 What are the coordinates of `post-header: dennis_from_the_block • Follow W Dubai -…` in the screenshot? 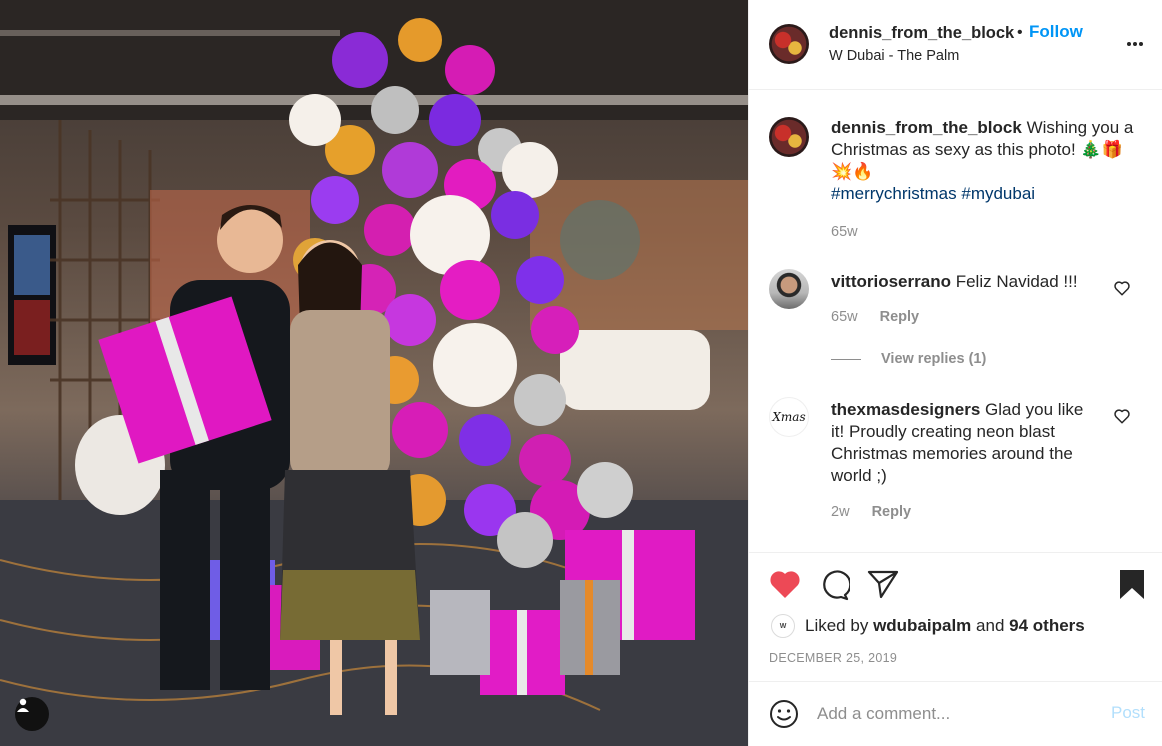 It's located at (955, 45).